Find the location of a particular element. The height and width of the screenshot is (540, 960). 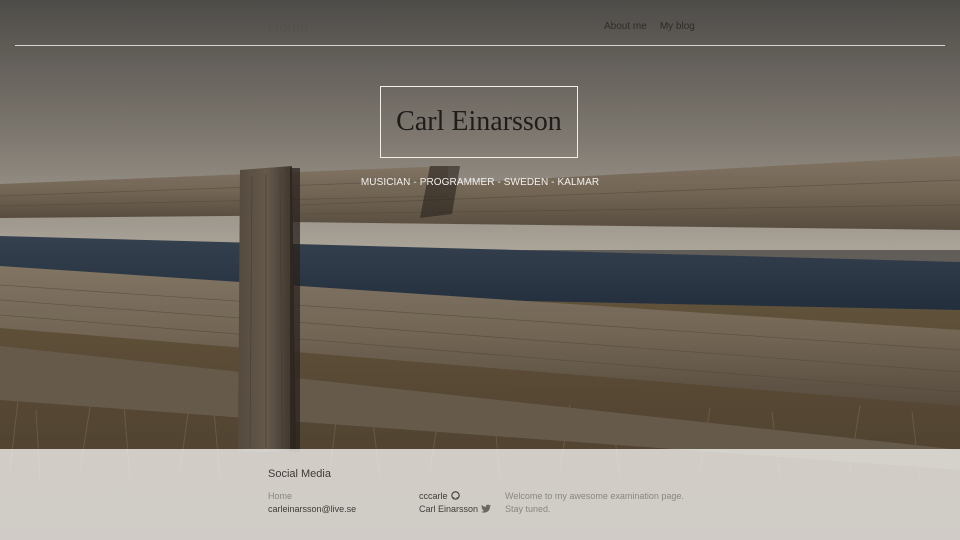

github-link: cccarle is located at coordinates (439, 496).